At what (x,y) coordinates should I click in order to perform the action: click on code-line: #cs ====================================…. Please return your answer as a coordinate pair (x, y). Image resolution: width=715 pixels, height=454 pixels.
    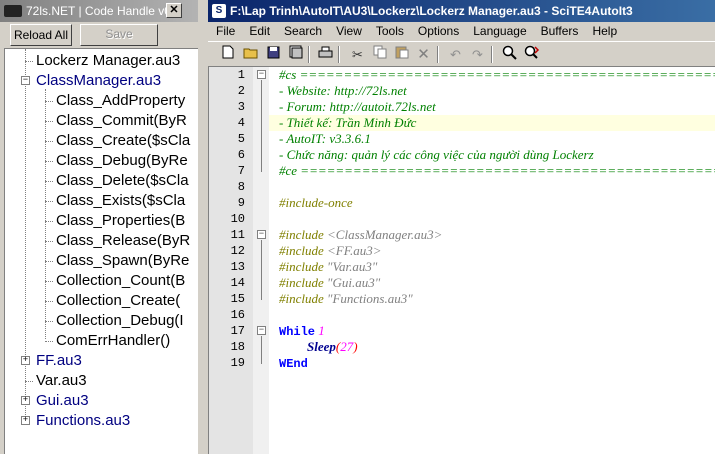
    Looking at the image, I should click on (497, 74).